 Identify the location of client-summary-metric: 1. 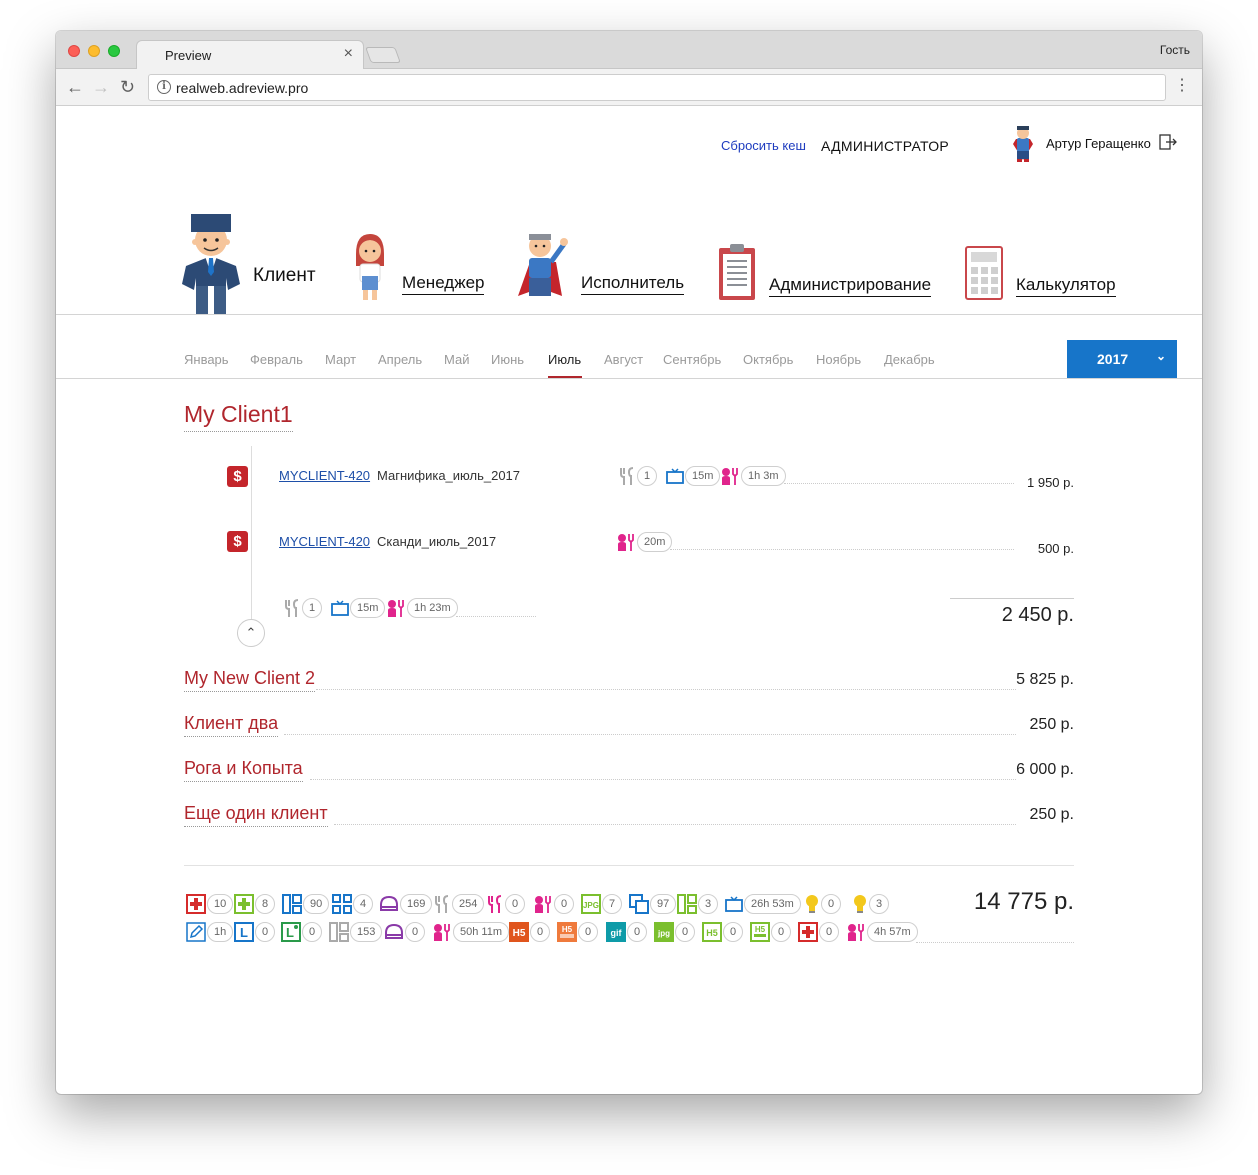
(303, 608).